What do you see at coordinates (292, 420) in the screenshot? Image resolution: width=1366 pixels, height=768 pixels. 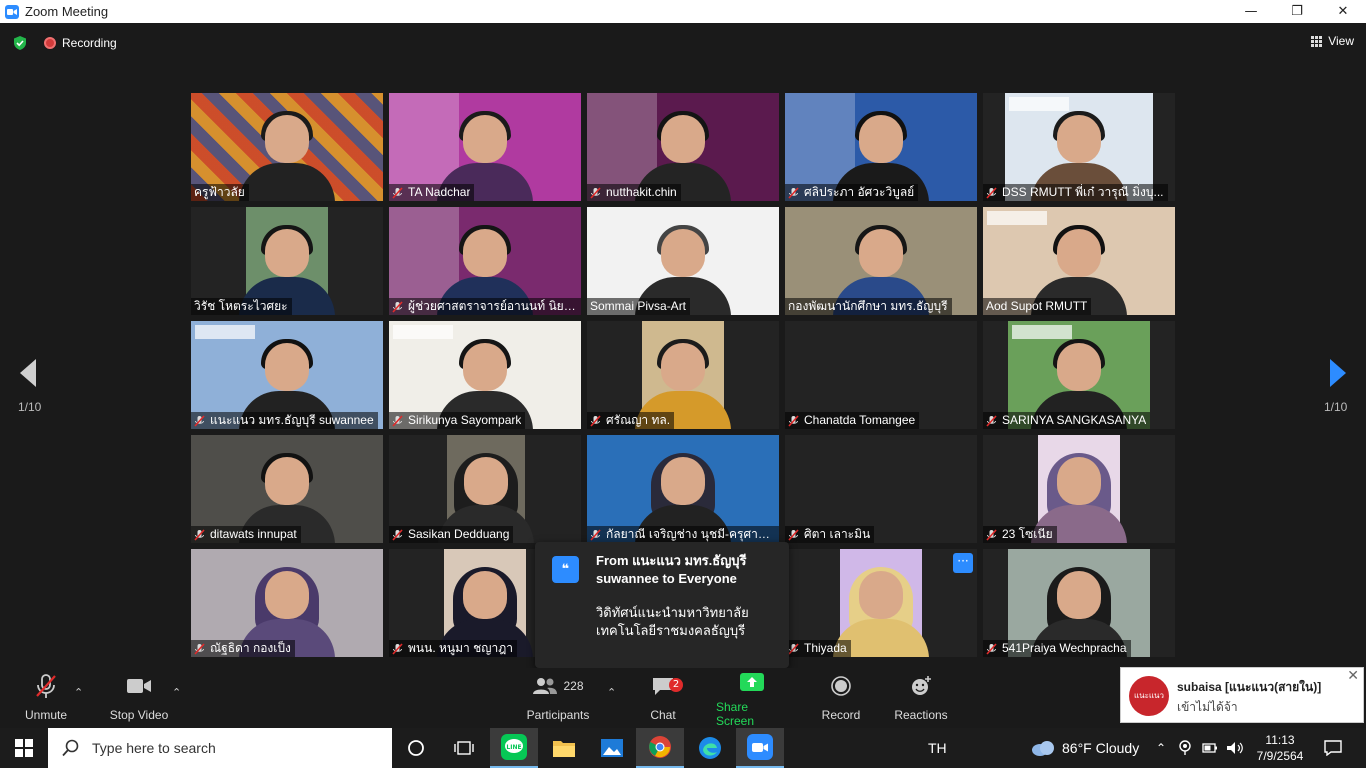 I see `participant-name: แนะแนว มทร.ธัญบุรี suwannee` at bounding box center [292, 420].